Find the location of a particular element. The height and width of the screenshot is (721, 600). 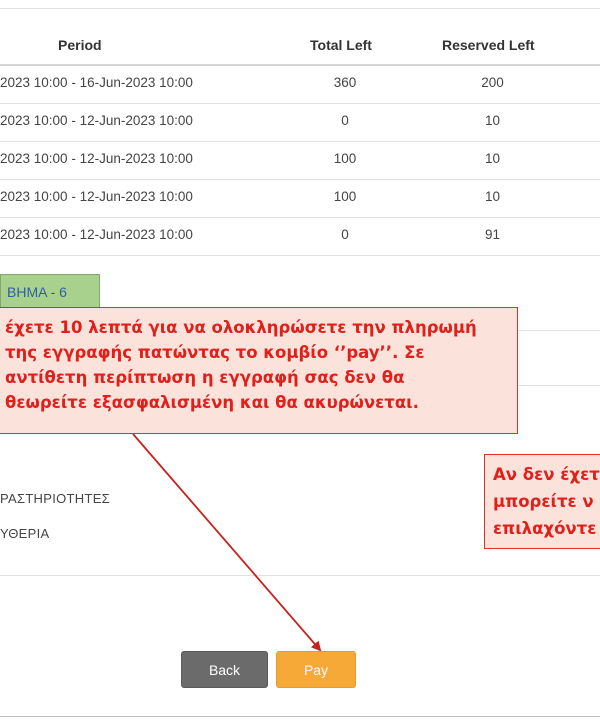

back-button: Back is located at coordinates (224, 669).